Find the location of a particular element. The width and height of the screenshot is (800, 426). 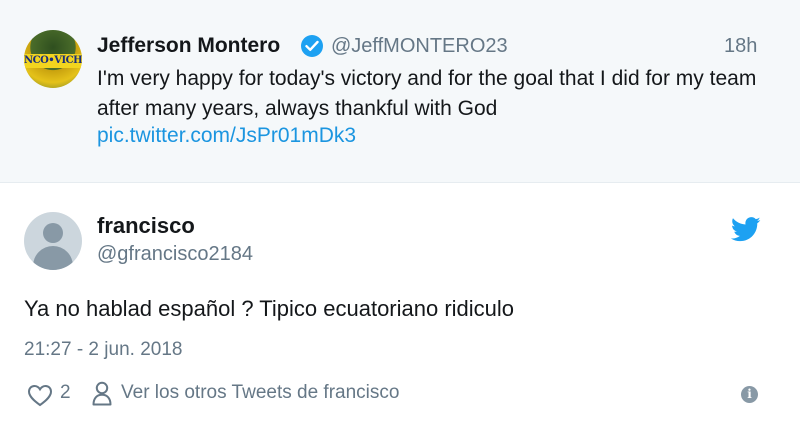

avatar-banner-text: NCO•VICHI is located at coordinates (53, 61).